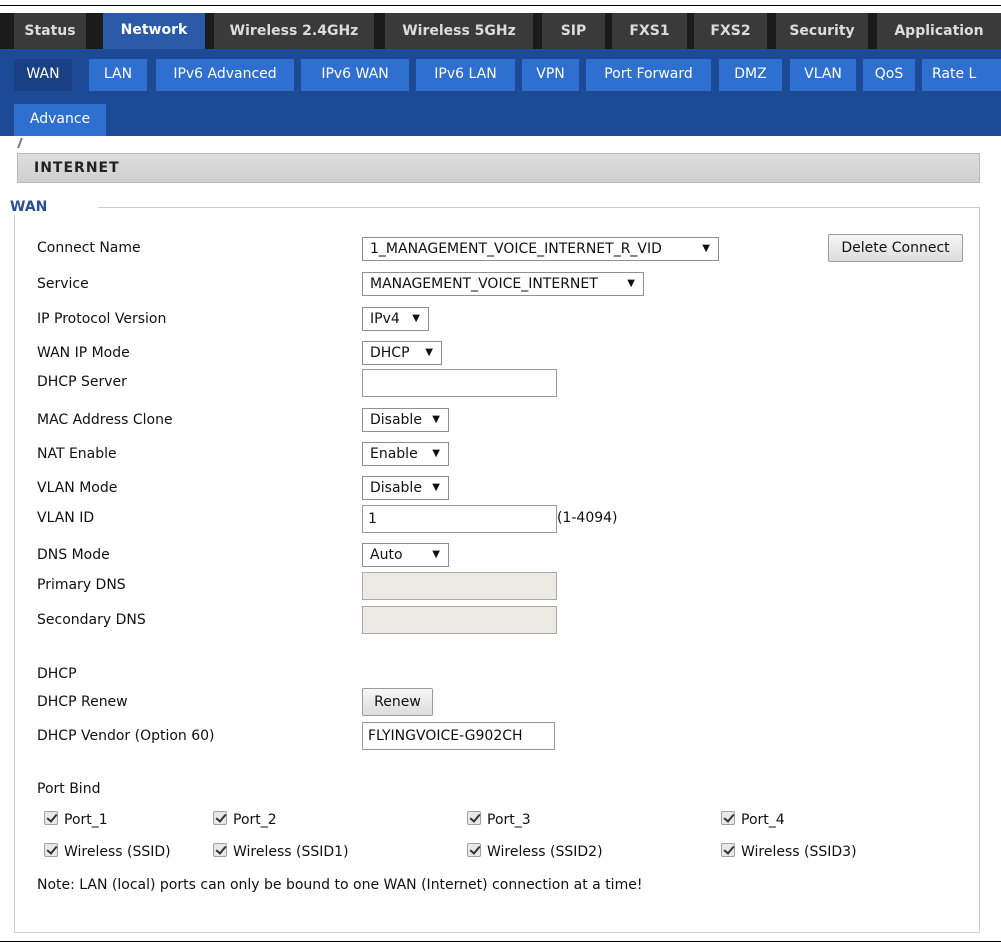 This screenshot has height=946, width=1001. I want to click on port-1-label: Port_1, so click(86, 820).